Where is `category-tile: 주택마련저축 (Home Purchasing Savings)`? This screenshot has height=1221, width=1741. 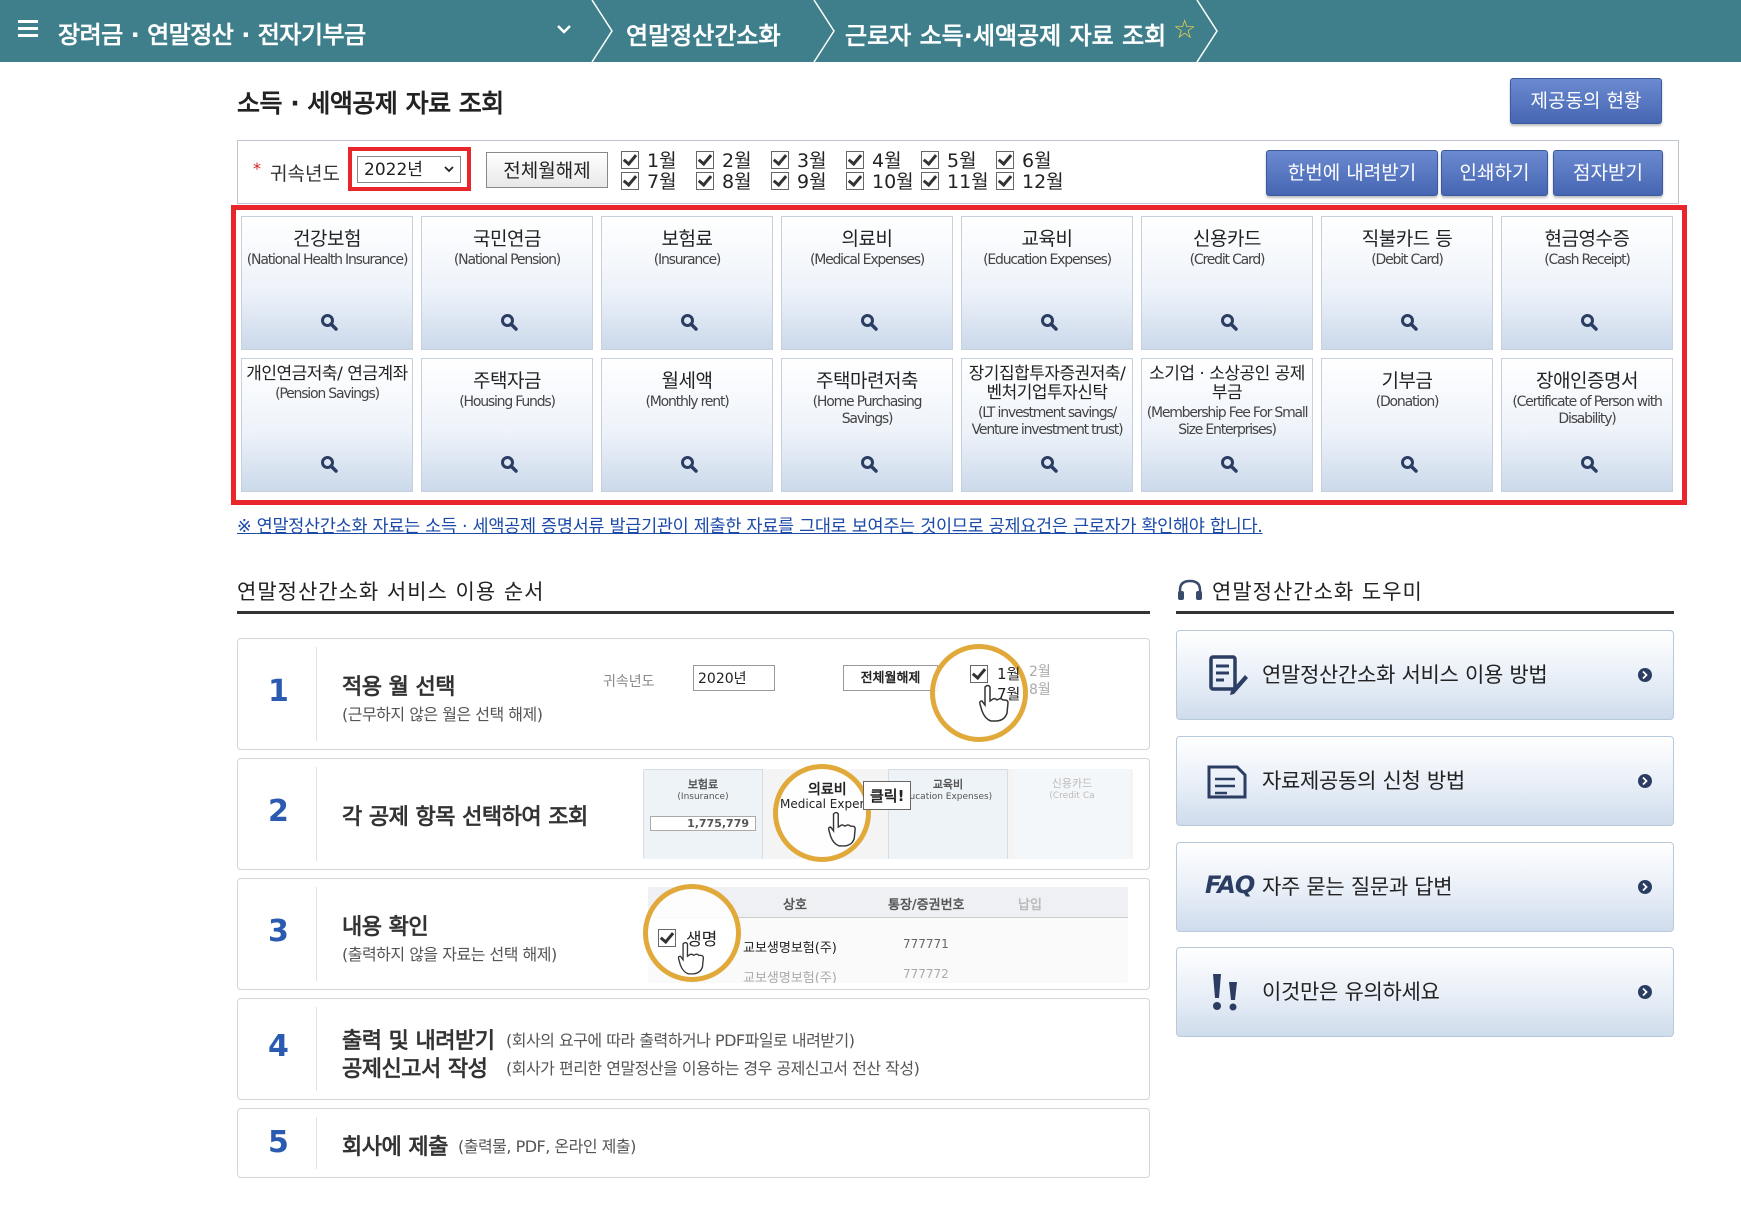 category-tile: 주택마련저축 (Home Purchasing Savings) is located at coordinates (867, 425).